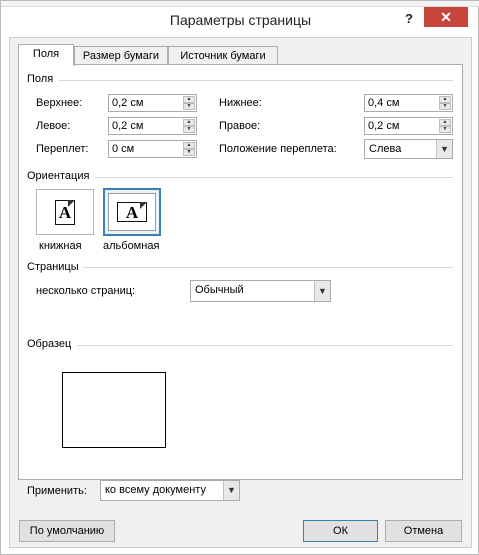  What do you see at coordinates (423, 531) in the screenshot?
I see `cancel-button: Отмена` at bounding box center [423, 531].